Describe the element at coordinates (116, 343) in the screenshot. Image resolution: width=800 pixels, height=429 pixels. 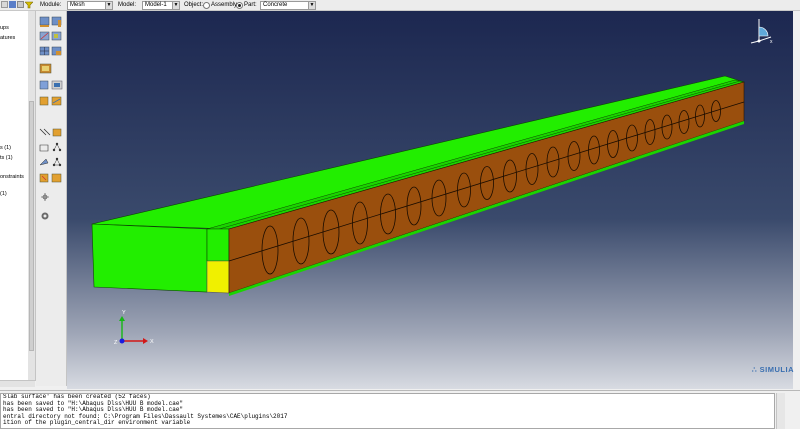
I see `triad-z-label: Z` at that location.